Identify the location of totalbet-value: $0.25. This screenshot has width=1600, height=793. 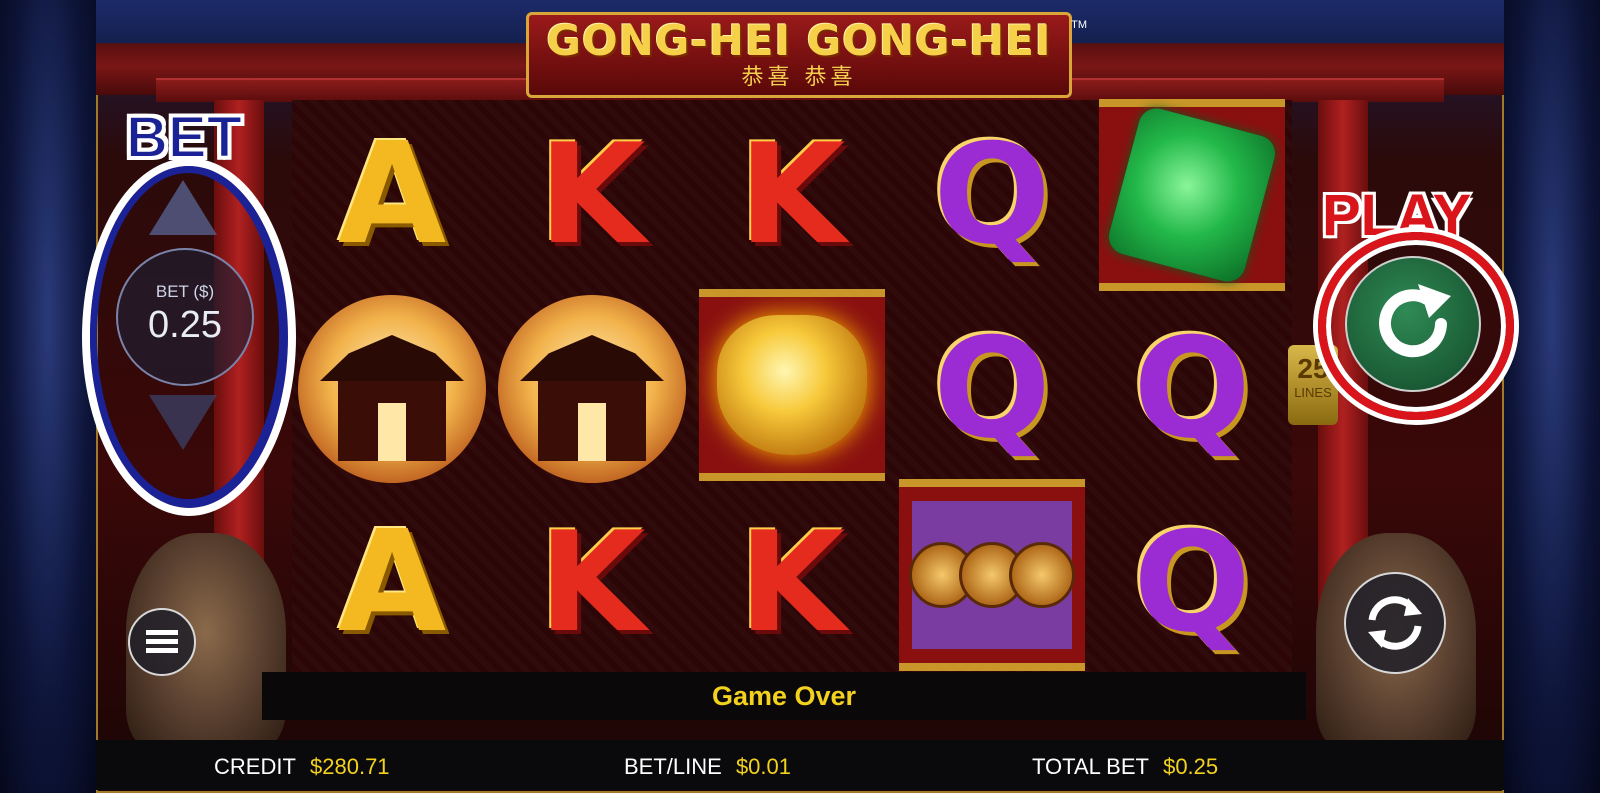
(1191, 766).